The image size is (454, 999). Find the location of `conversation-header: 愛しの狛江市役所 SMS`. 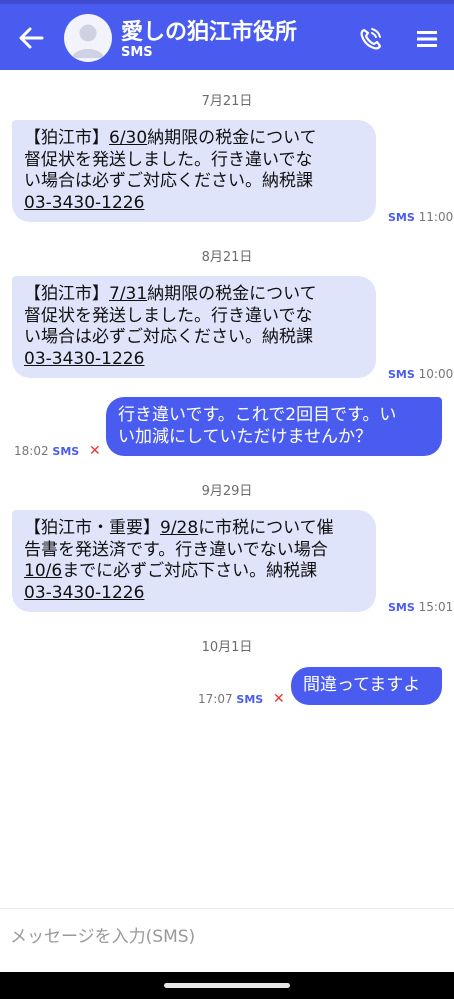

conversation-header: 愛しの狛江市役所 SMS is located at coordinates (227, 37).